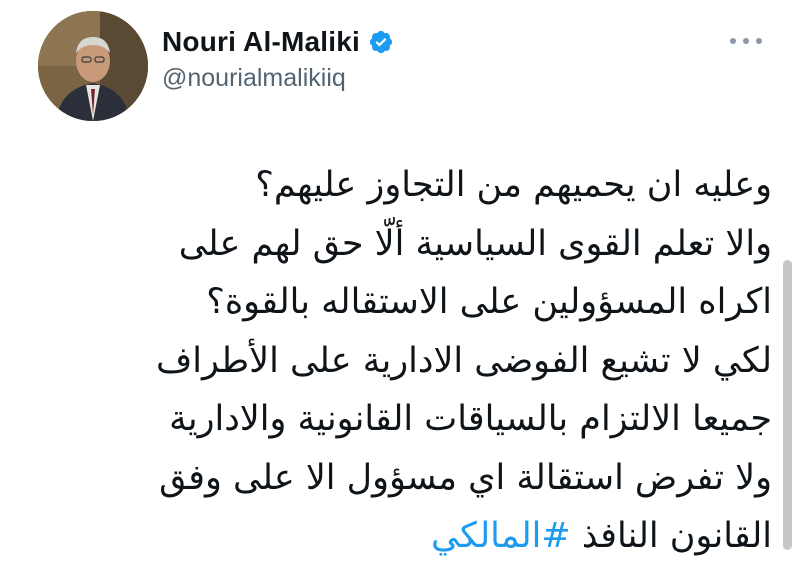 Image resolution: width=800 pixels, height=585 pixels. What do you see at coordinates (475, 243) in the screenshot?
I see `tweet-line: والا تعلم القوى السياسية ألّا حق لهم على` at bounding box center [475, 243].